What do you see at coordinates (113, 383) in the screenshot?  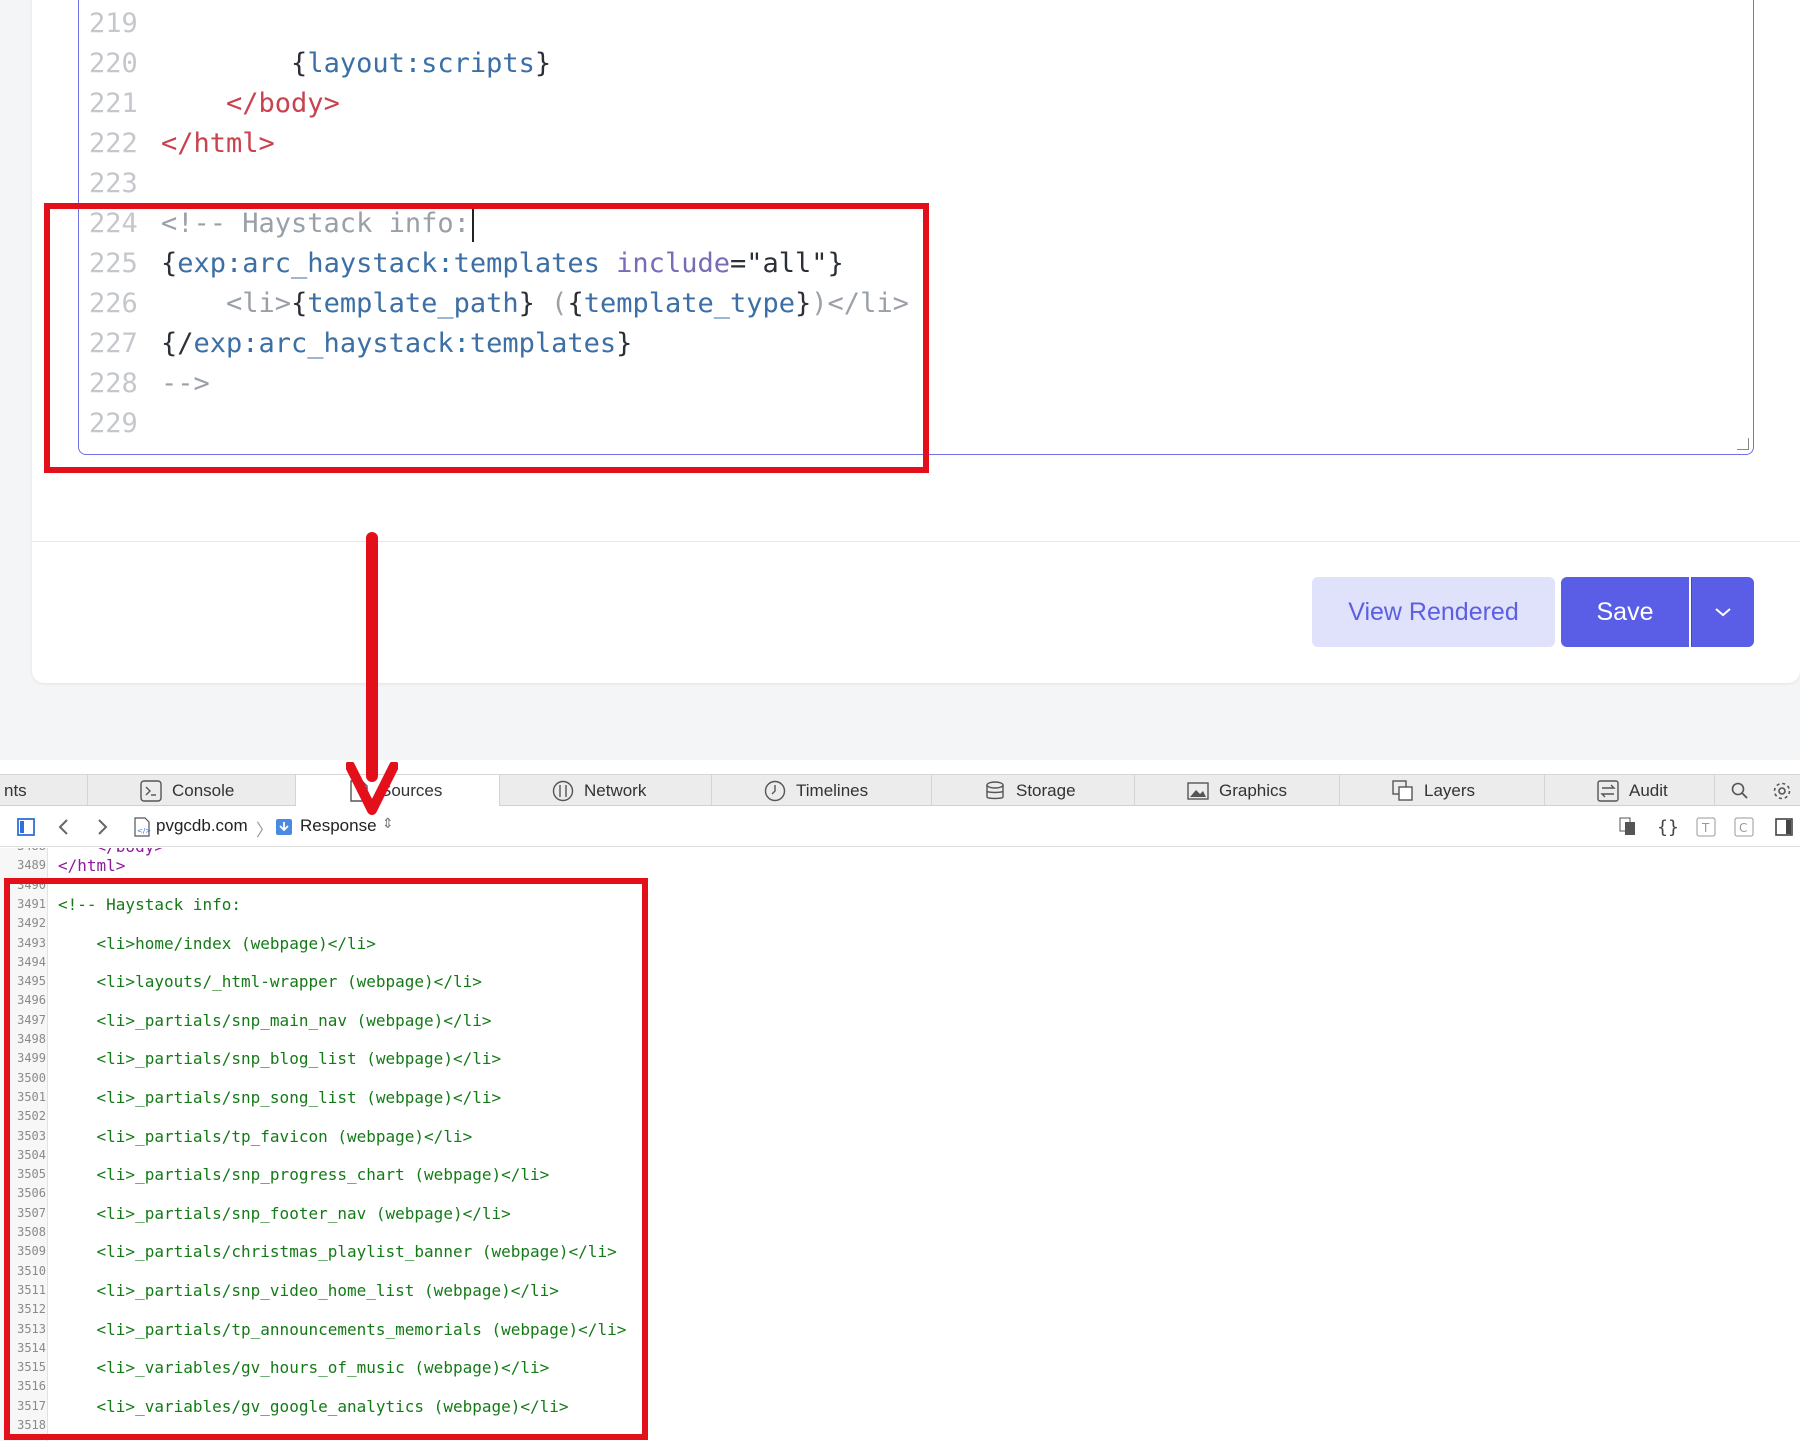 I see `editor-line-number: 228` at bounding box center [113, 383].